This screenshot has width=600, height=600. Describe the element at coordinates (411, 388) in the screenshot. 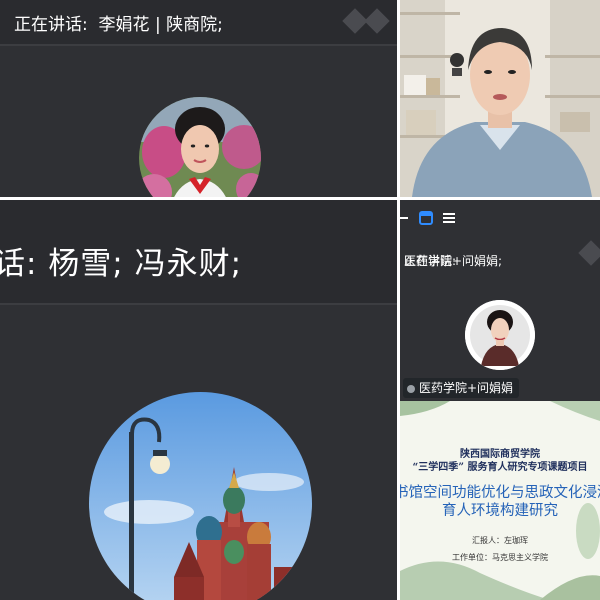

I see `mic-icon` at that location.